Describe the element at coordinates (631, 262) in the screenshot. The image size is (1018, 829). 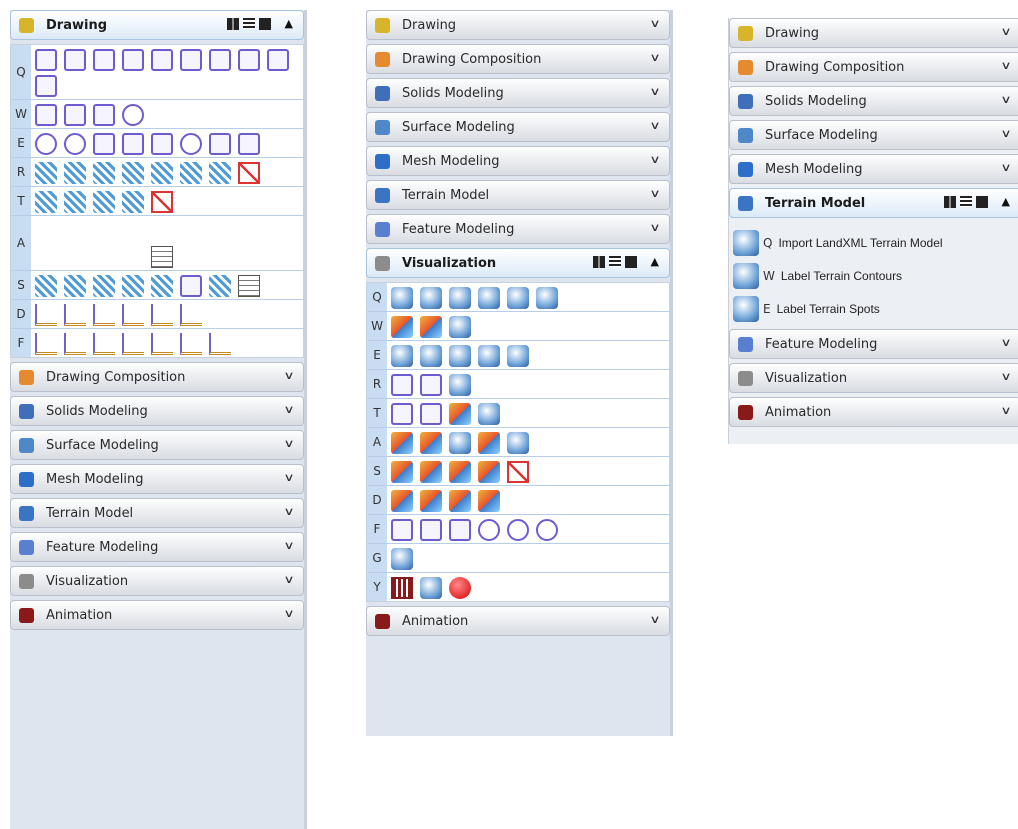
I see `icon-view-icon` at that location.